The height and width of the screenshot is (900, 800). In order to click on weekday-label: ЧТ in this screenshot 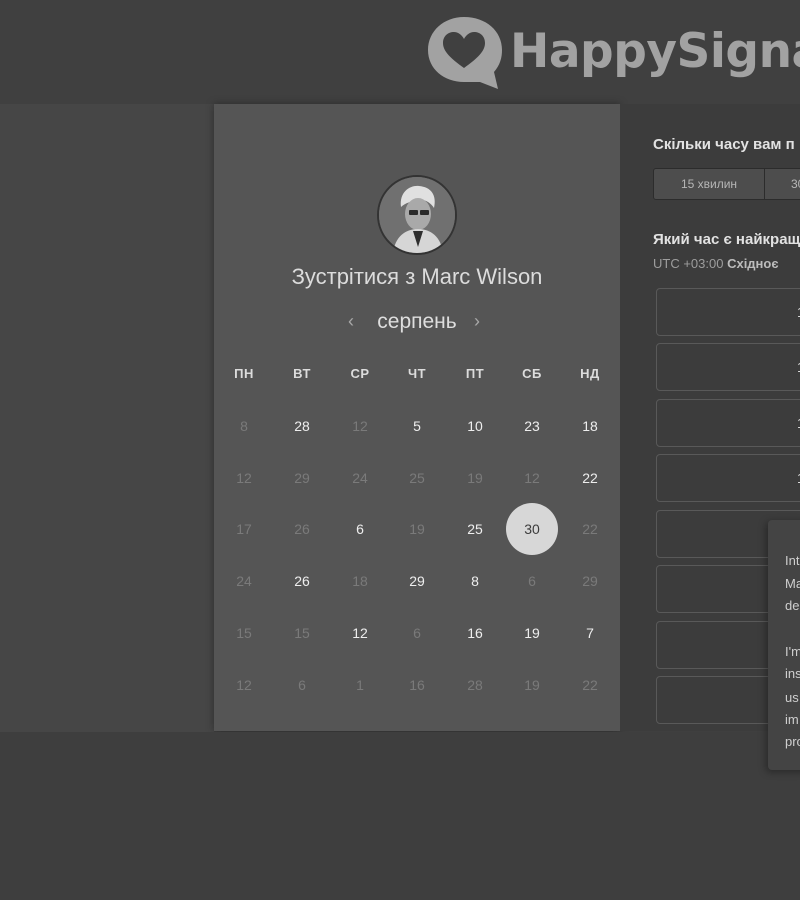, I will do `click(417, 373)`.